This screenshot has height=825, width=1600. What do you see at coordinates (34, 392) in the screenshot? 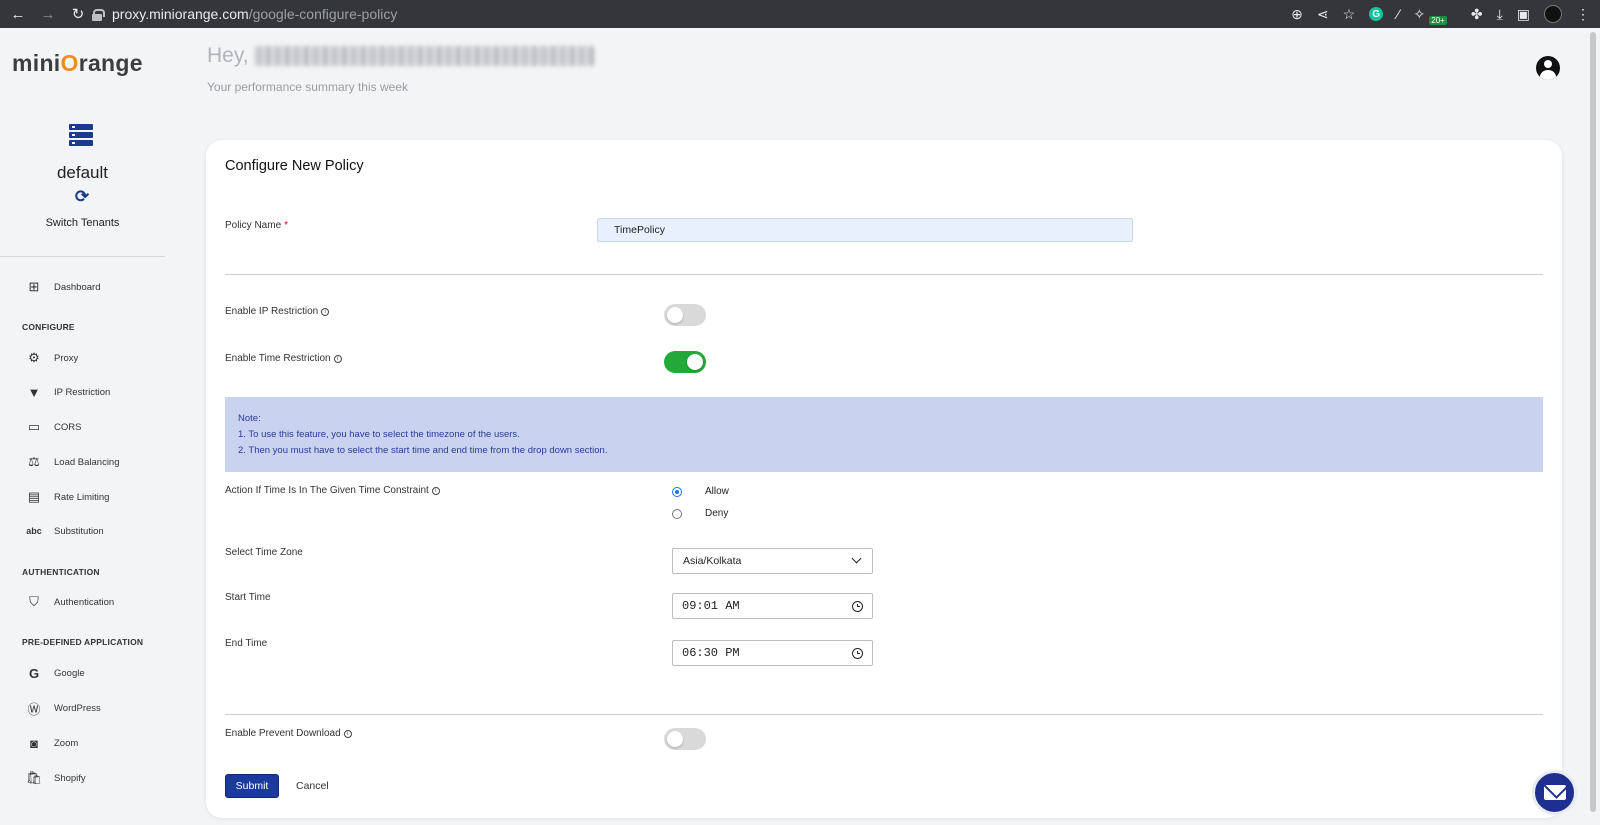
I see `filter-icon: ▼` at bounding box center [34, 392].